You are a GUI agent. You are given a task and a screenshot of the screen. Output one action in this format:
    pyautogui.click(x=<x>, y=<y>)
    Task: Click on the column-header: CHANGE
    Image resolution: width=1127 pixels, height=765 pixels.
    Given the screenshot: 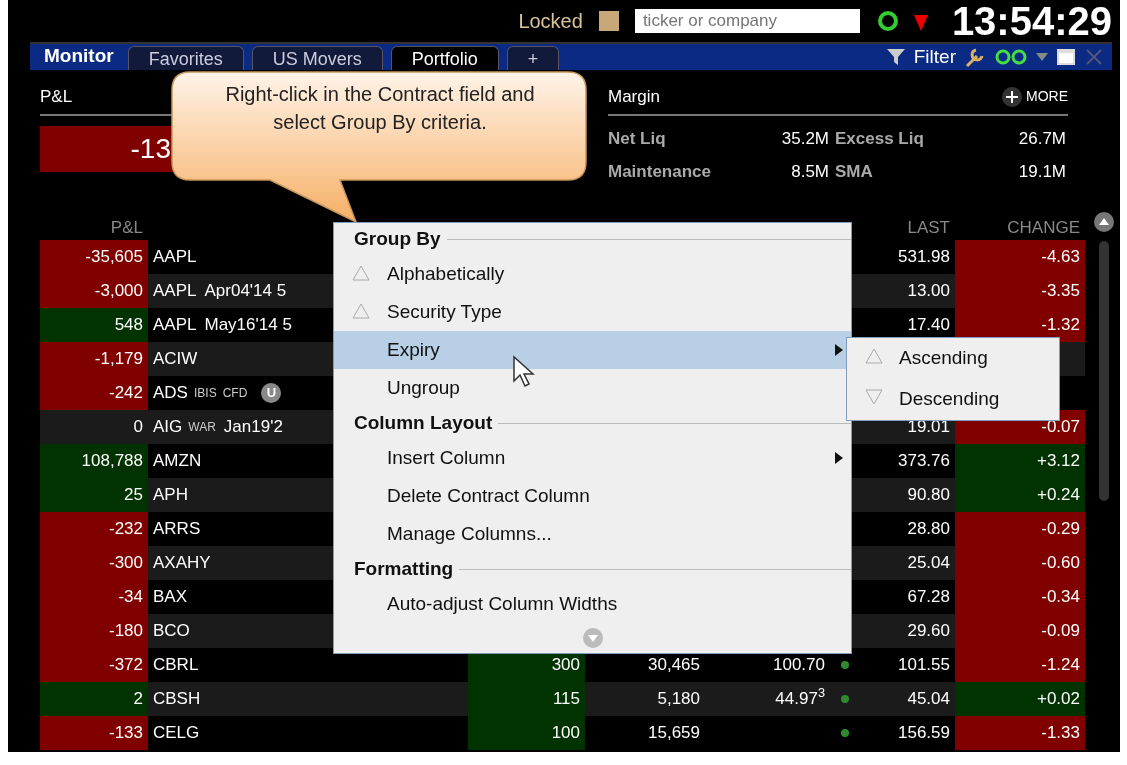 What is the action you would take?
    pyautogui.click(x=1020, y=227)
    